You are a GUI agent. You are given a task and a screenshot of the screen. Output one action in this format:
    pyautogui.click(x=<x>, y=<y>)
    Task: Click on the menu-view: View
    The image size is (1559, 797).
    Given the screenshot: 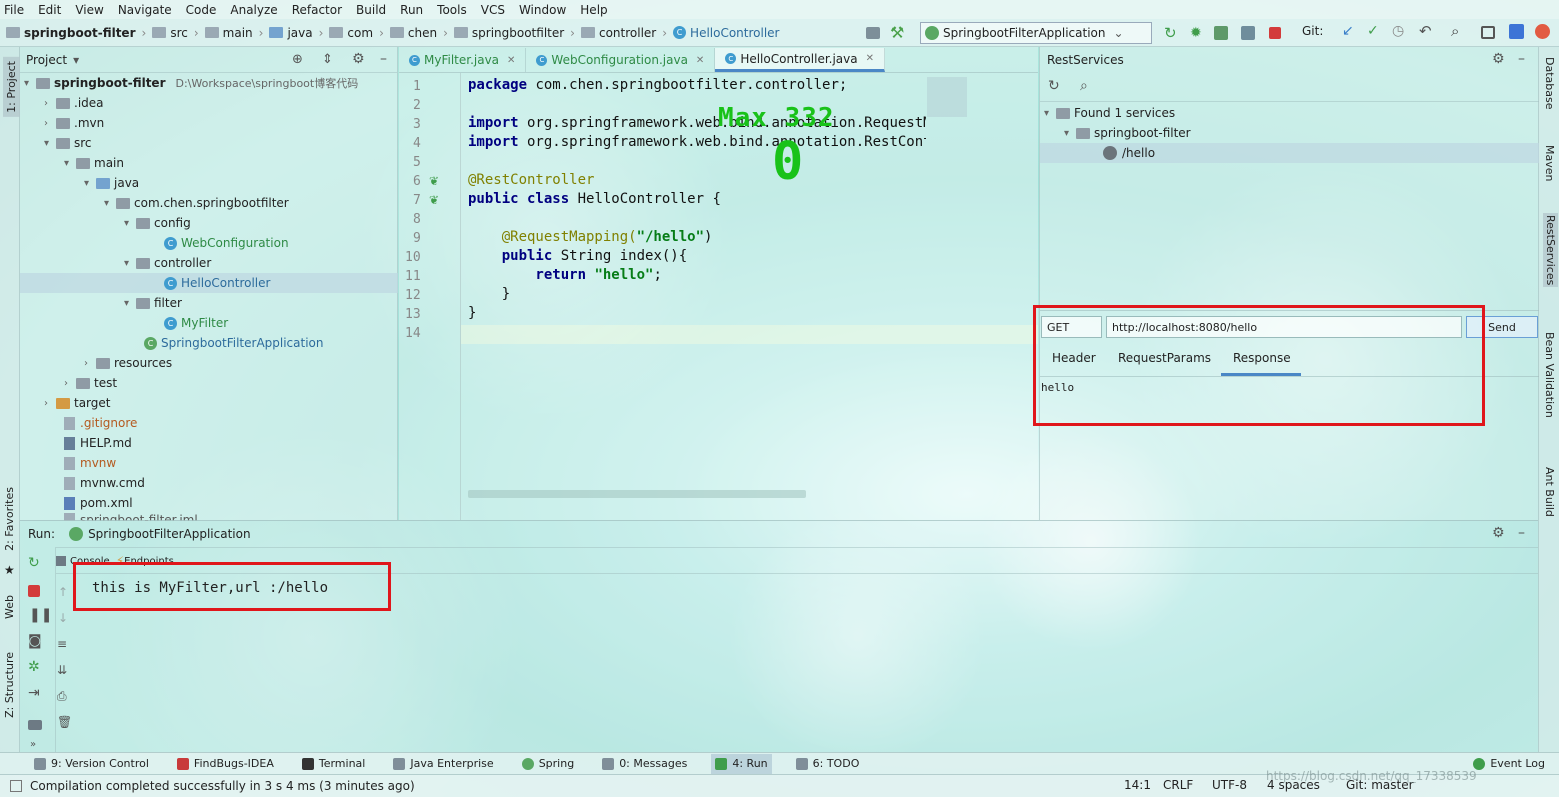 What is the action you would take?
    pyautogui.click(x=89, y=10)
    